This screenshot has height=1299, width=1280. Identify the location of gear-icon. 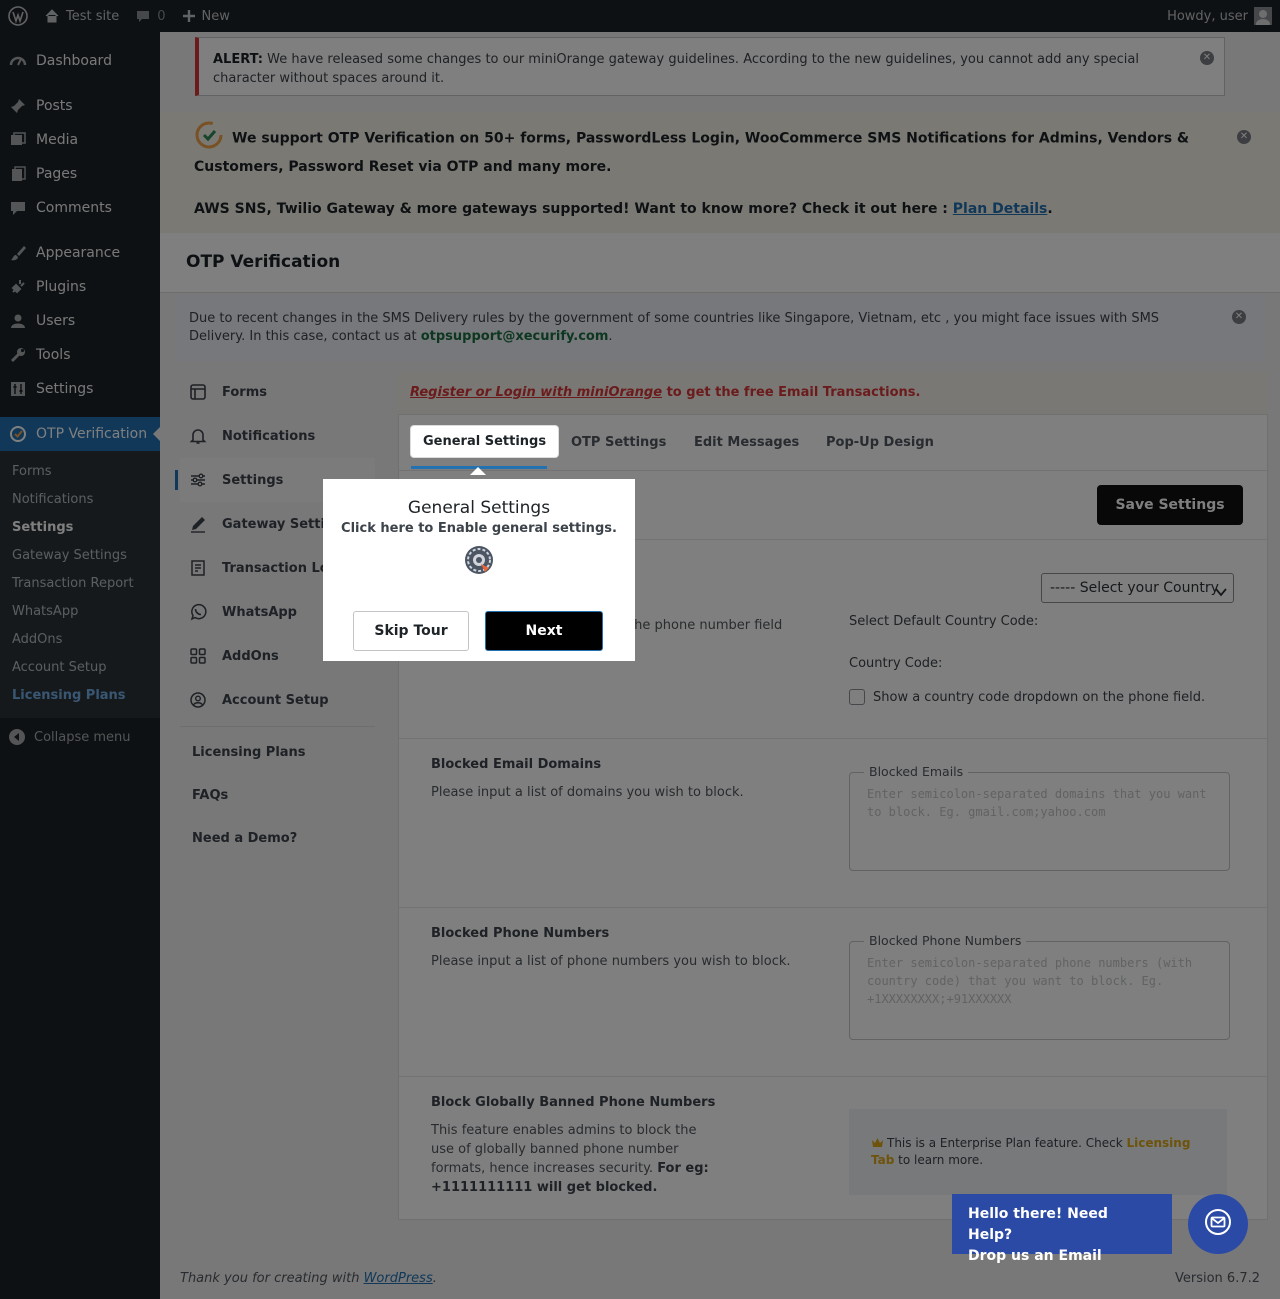
(479, 560).